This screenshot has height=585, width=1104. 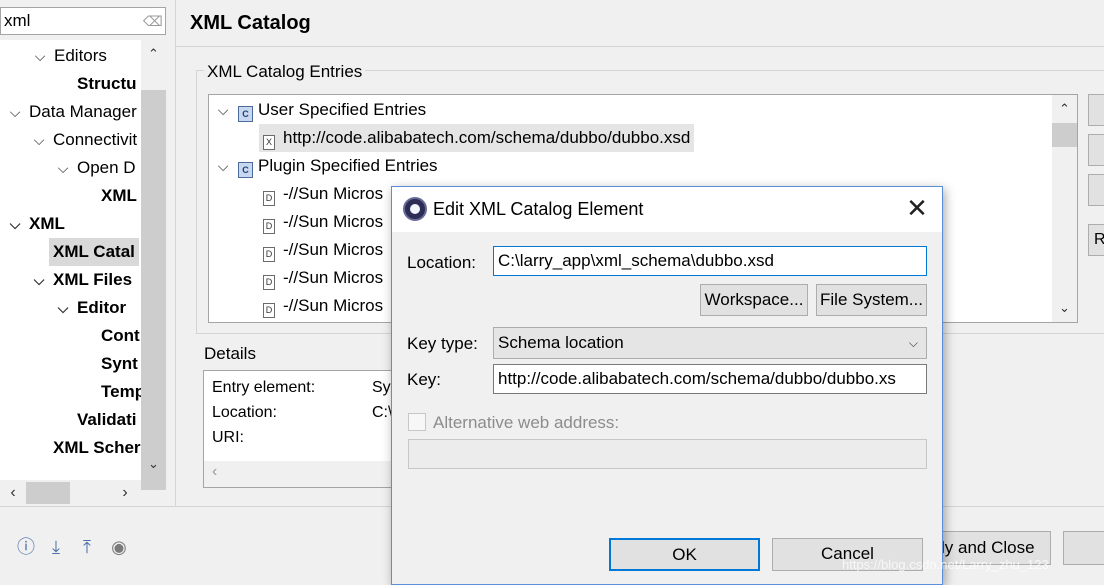 What do you see at coordinates (684, 554) in the screenshot?
I see `ok-button: OK` at bounding box center [684, 554].